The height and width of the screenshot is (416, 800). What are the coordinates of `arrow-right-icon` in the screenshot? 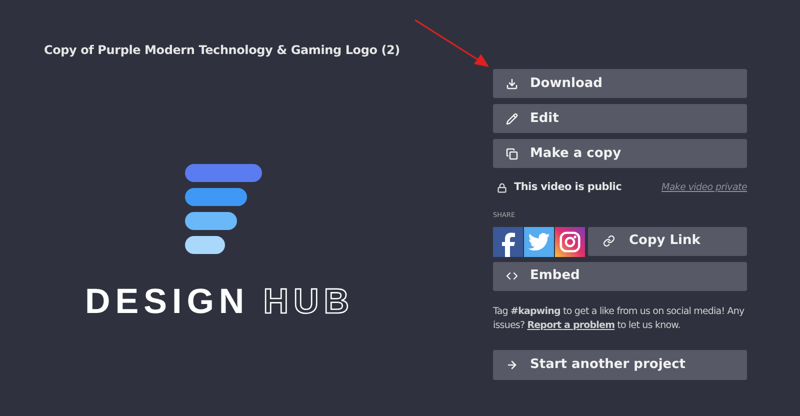 It's located at (512, 364).